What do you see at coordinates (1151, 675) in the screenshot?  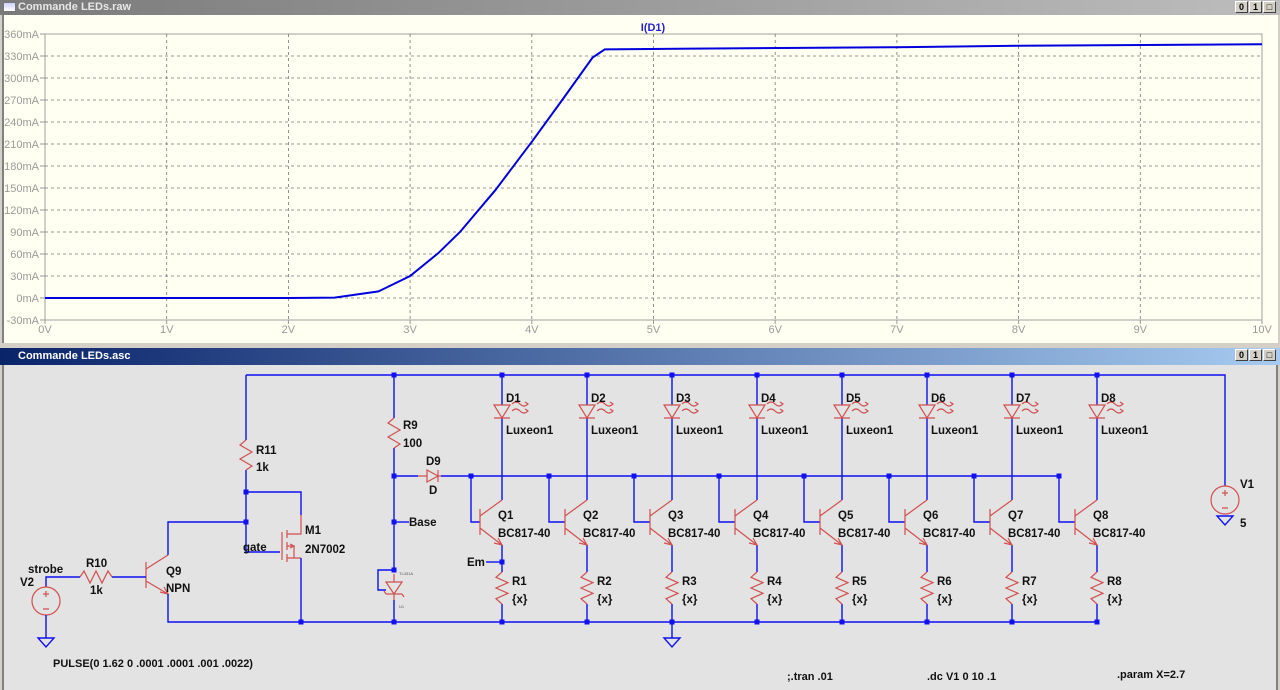 I see `param-directive: .param X=2.7` at bounding box center [1151, 675].